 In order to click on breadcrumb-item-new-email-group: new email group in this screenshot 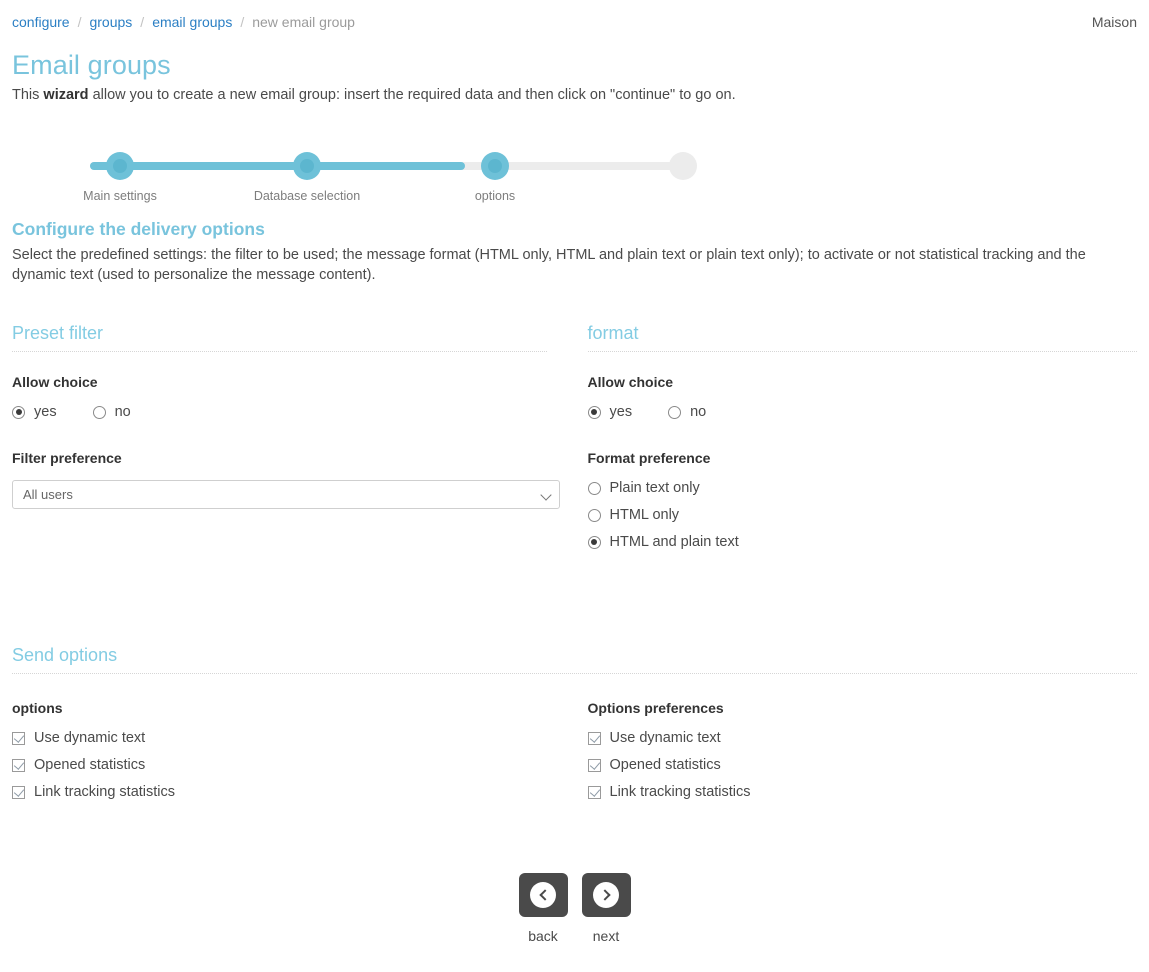, I will do `click(303, 22)`.